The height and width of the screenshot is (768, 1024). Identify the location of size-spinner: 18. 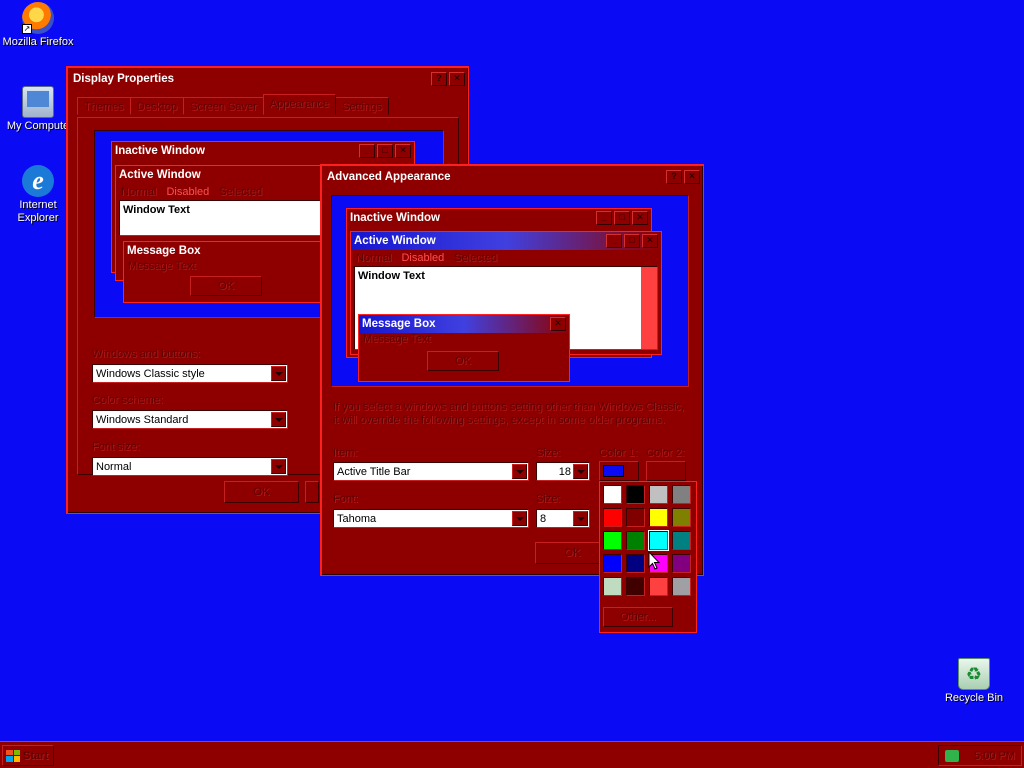
(563, 471).